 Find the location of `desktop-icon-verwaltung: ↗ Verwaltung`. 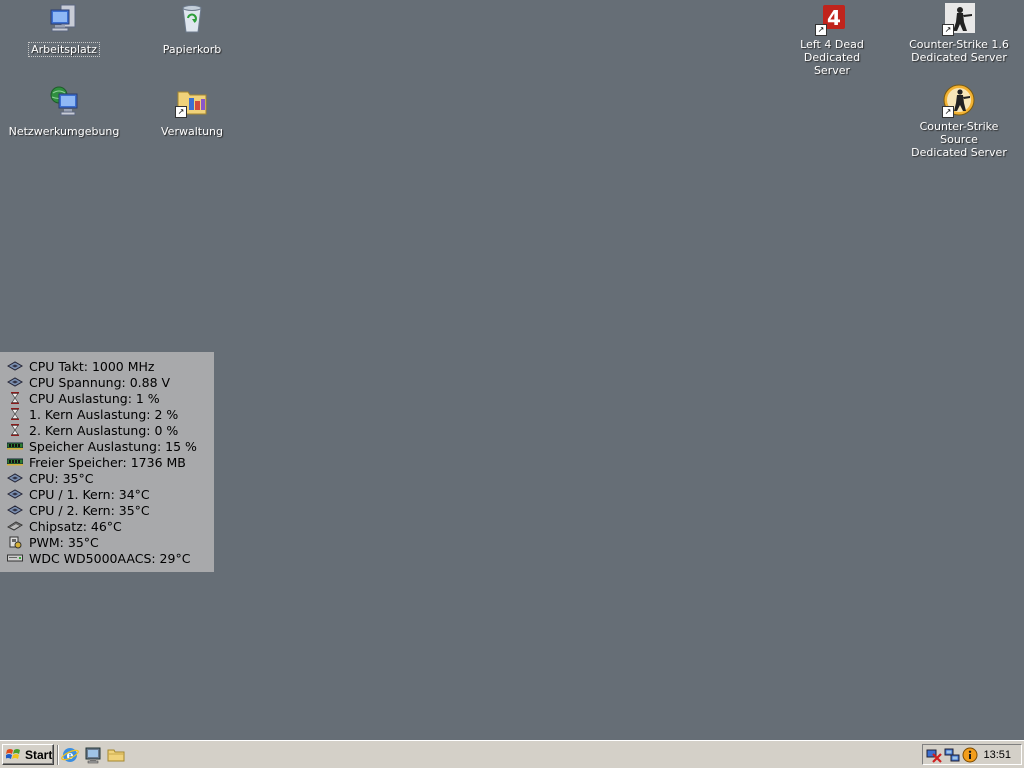

desktop-icon-verwaltung: ↗ Verwaltung is located at coordinates (192, 111).